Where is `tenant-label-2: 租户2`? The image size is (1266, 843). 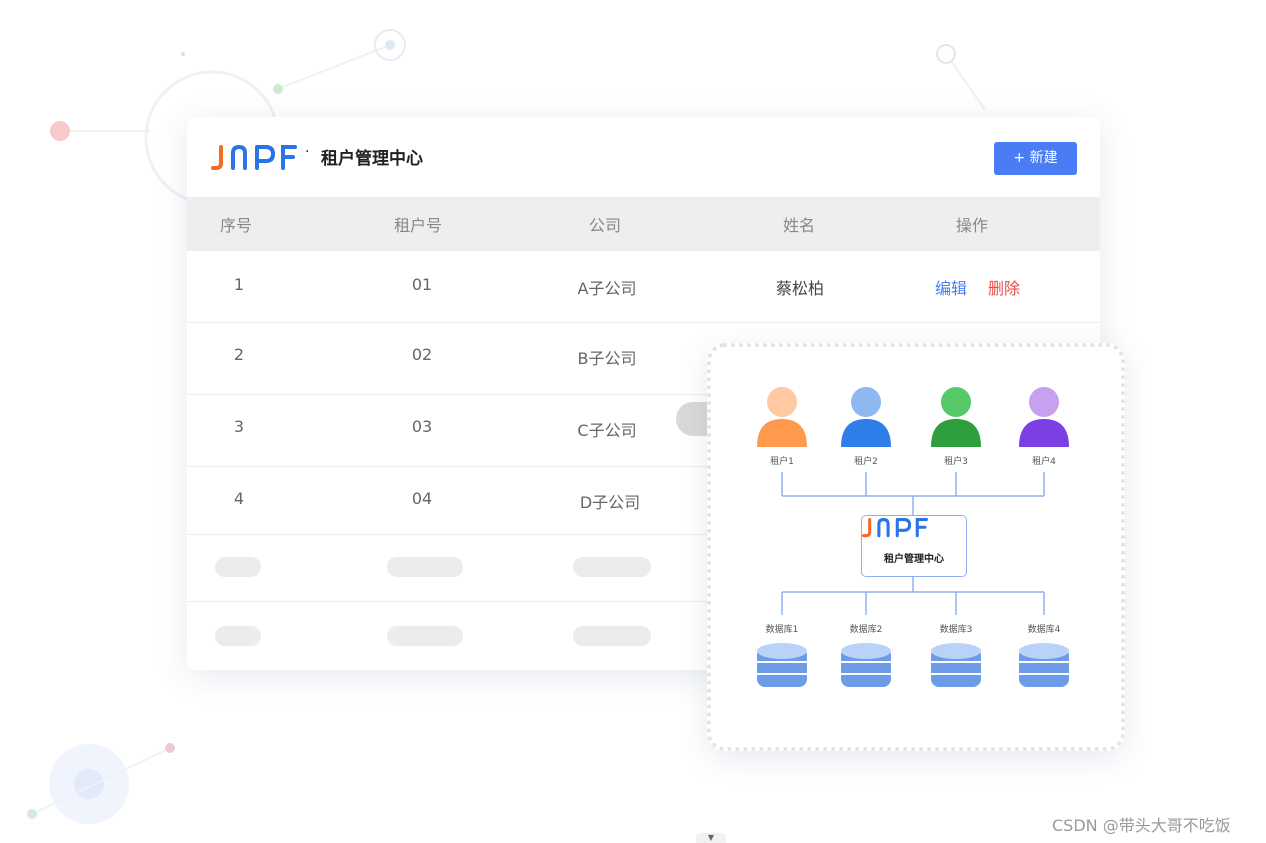 tenant-label-2: 租户2 is located at coordinates (866, 462).